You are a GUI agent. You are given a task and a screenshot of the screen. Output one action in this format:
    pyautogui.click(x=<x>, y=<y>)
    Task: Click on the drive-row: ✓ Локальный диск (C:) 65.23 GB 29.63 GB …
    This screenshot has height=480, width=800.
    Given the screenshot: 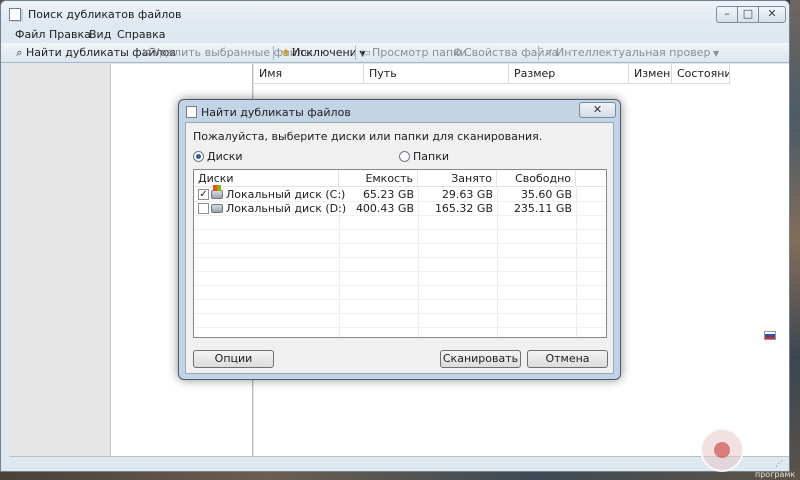 What is the action you would take?
    pyautogui.click(x=400, y=193)
    